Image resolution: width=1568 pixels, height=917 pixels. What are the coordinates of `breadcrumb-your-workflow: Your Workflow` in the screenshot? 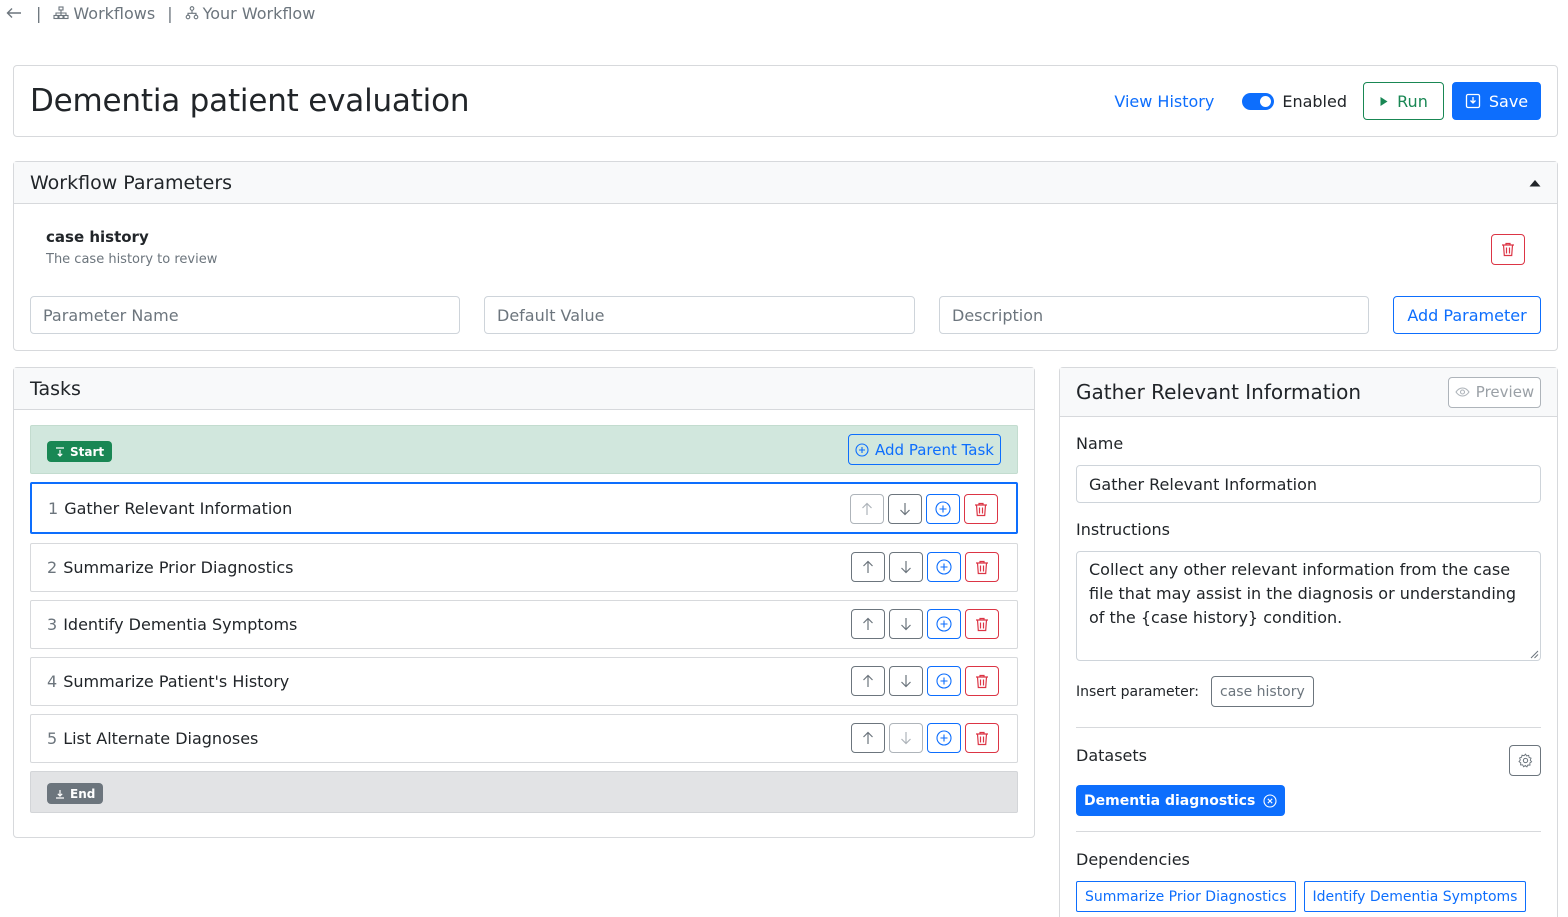 It's located at (250, 13).